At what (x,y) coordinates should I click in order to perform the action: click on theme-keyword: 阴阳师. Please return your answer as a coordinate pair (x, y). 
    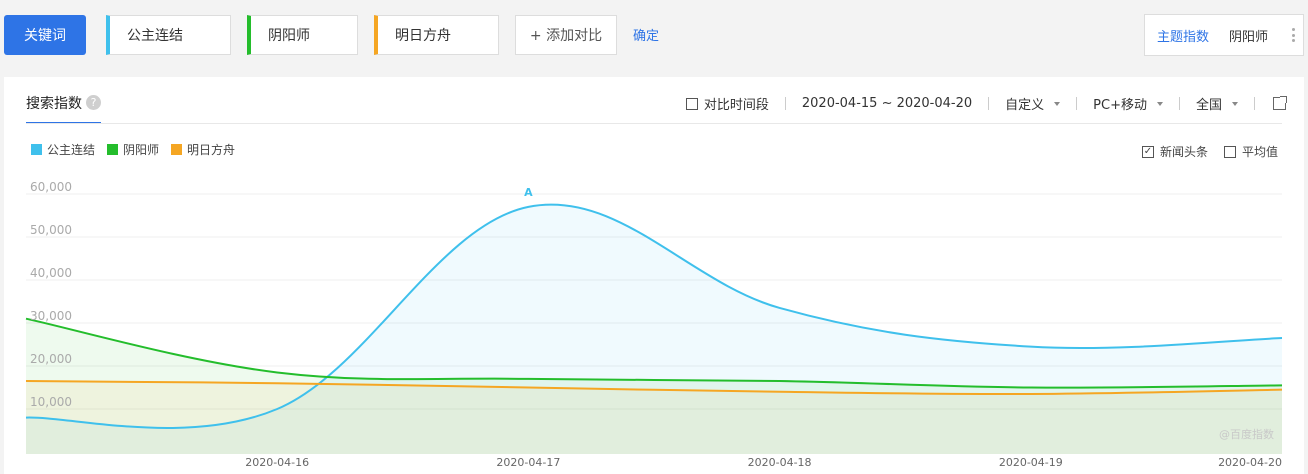
    Looking at the image, I should click on (1248, 35).